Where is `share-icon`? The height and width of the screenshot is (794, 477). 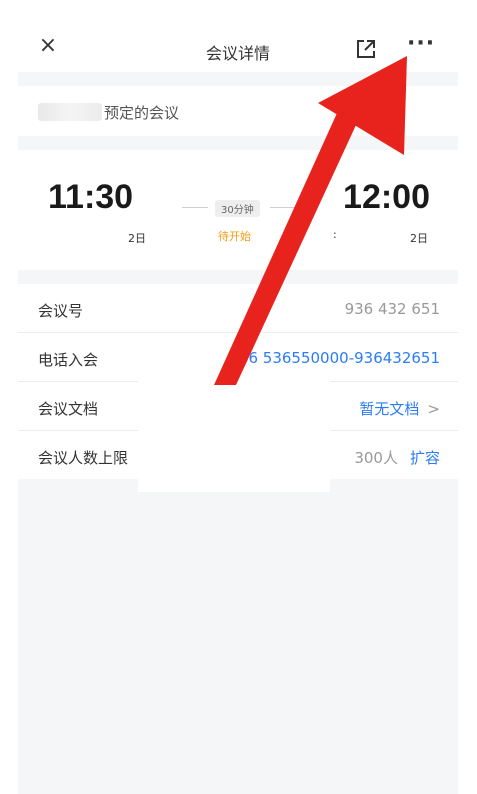
share-icon is located at coordinates (366, 49).